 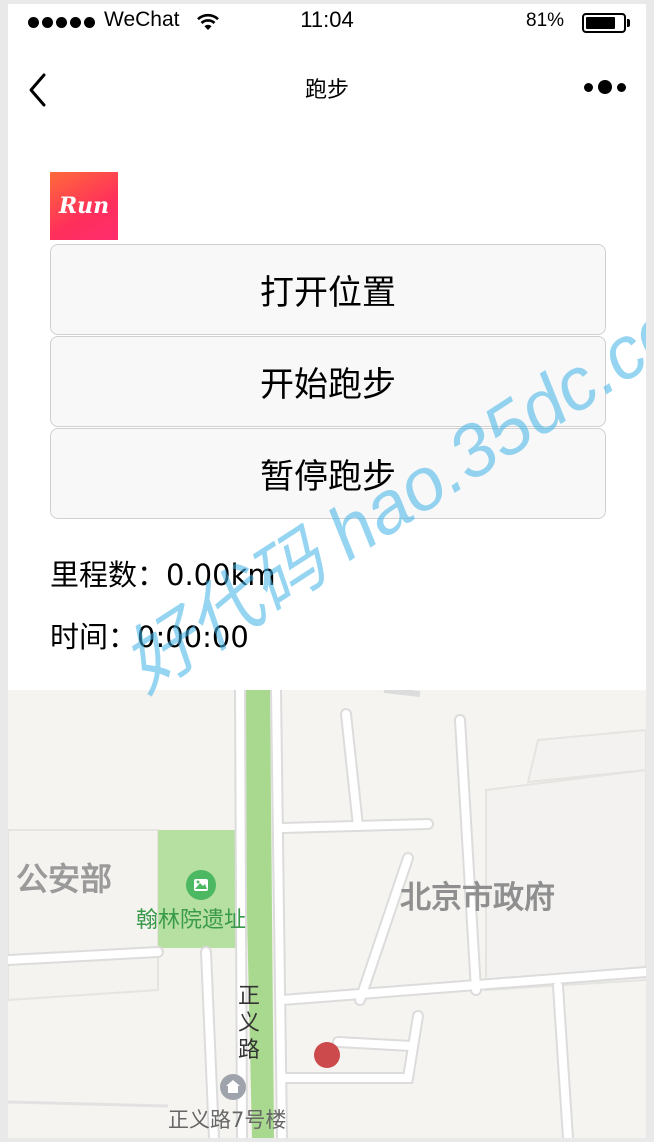 I want to click on park-icon, so click(x=201, y=885).